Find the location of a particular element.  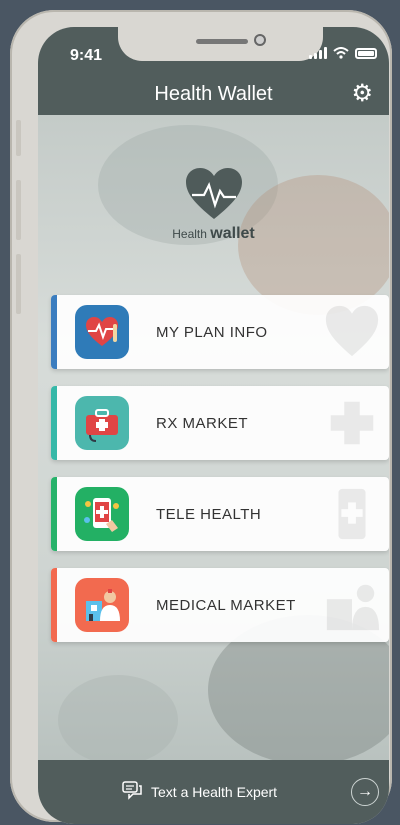

wifi-icon is located at coordinates (341, 53).